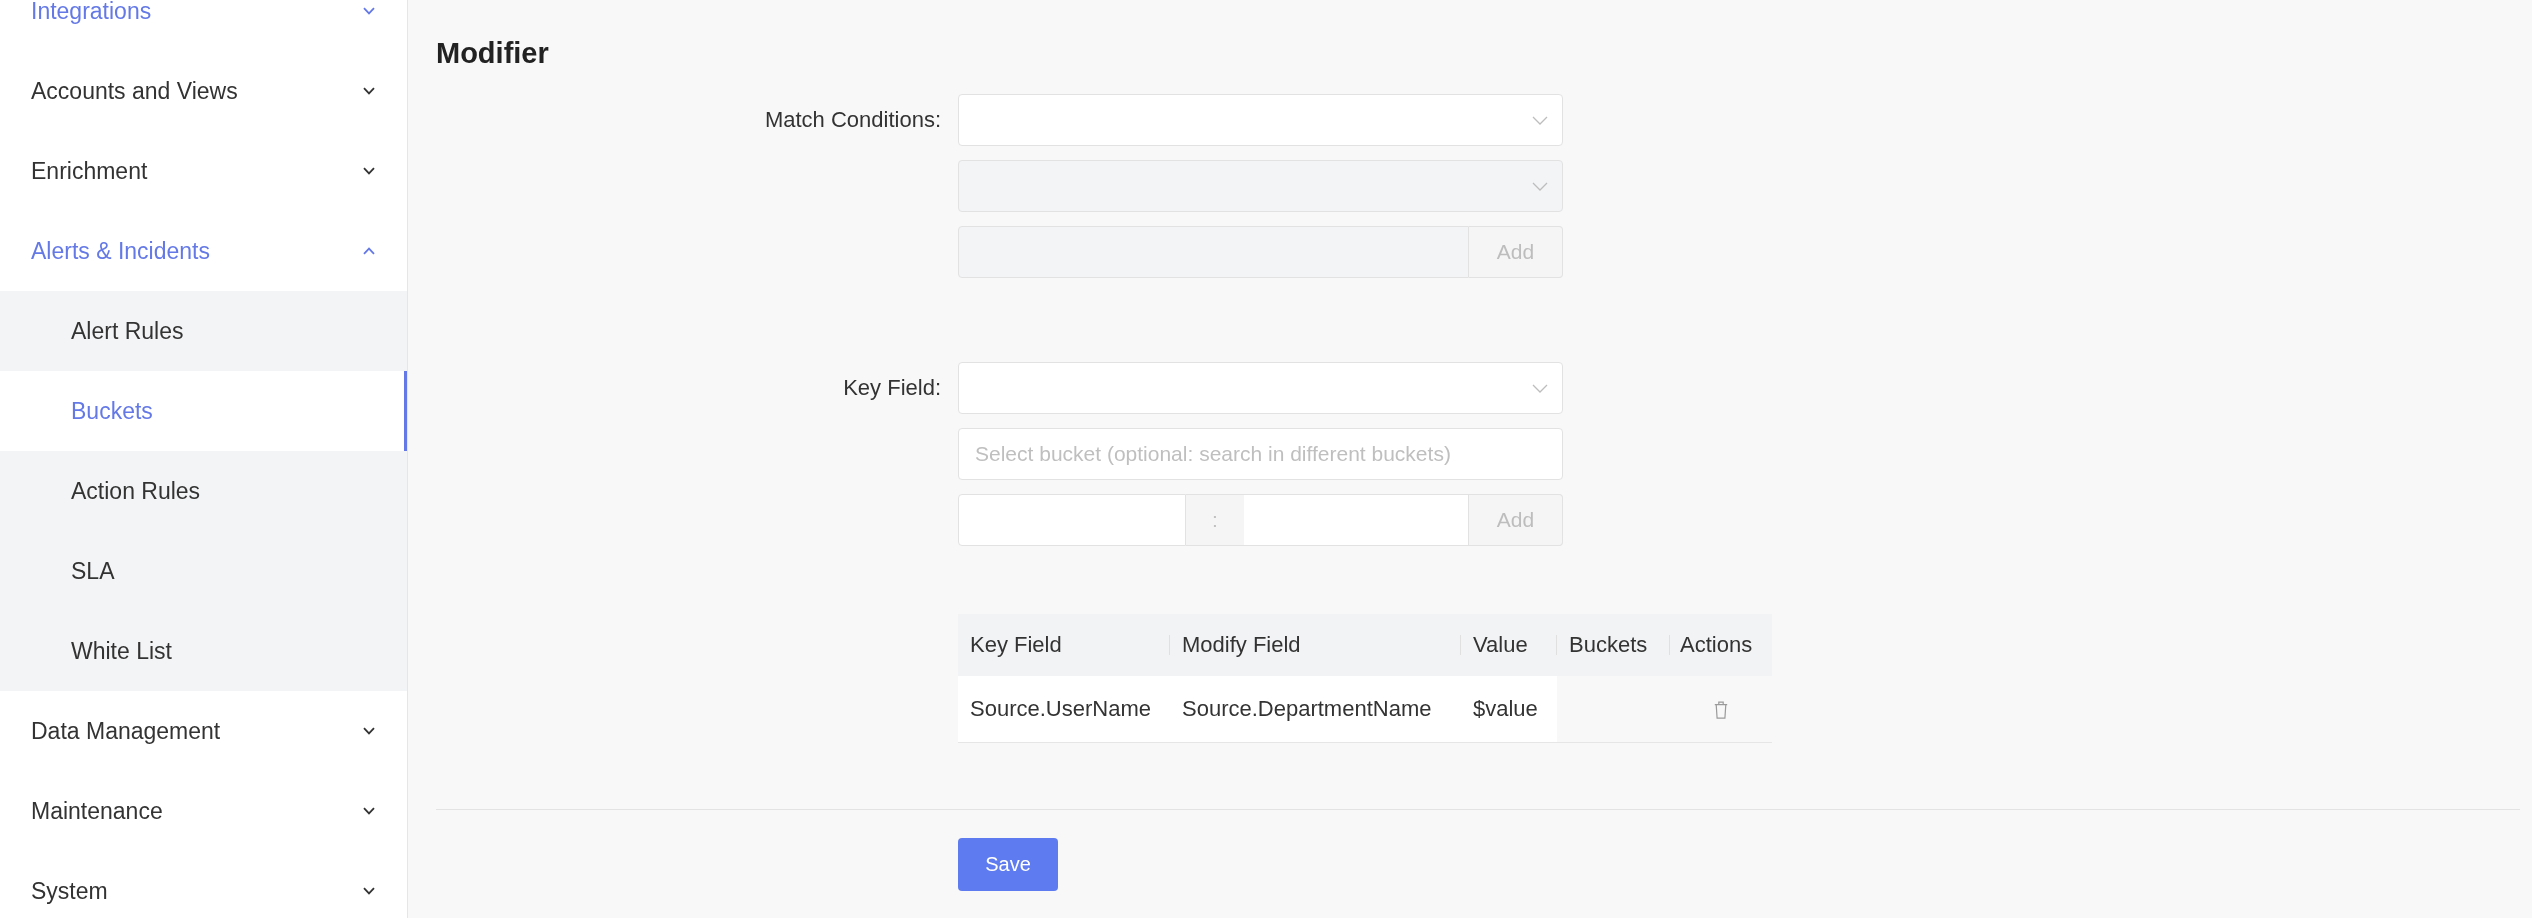  I want to click on menu-item: Integrations, so click(203, 25).